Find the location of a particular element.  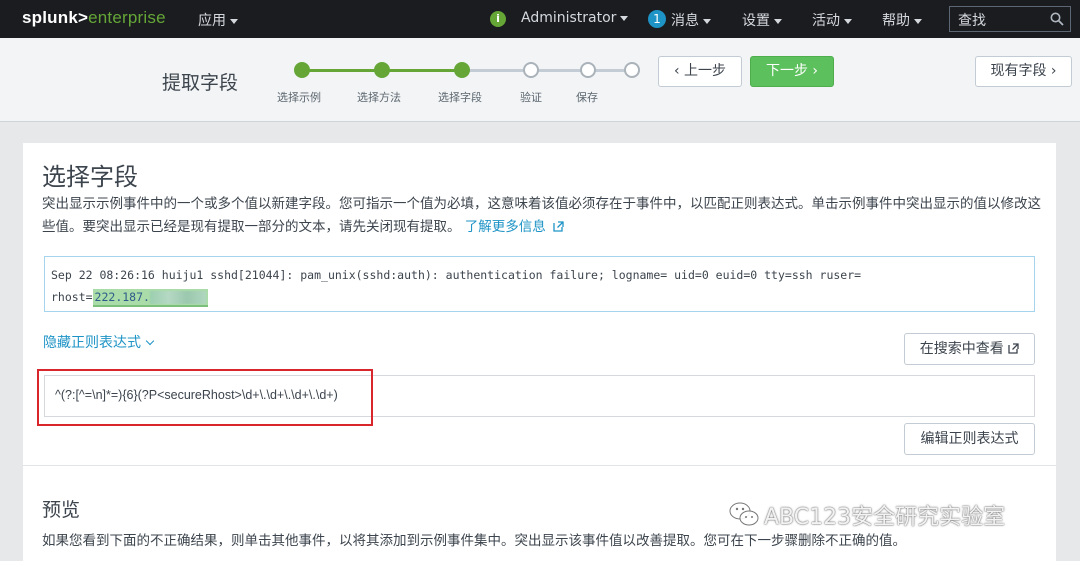

watermark-text: ABC123安全研究实验室 is located at coordinates (885, 517).